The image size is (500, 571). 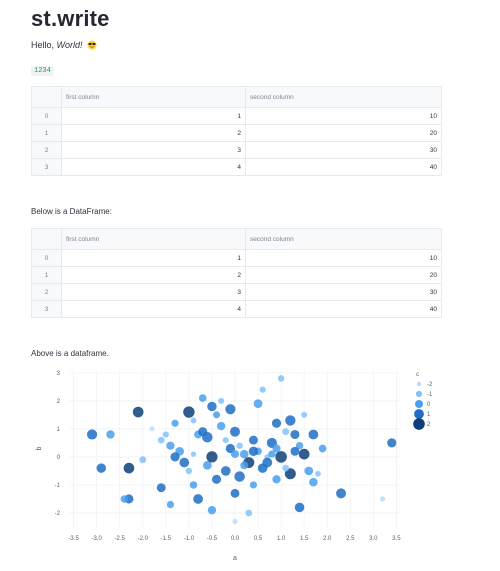 I want to click on y-tick-label: 0, so click(x=59, y=458).